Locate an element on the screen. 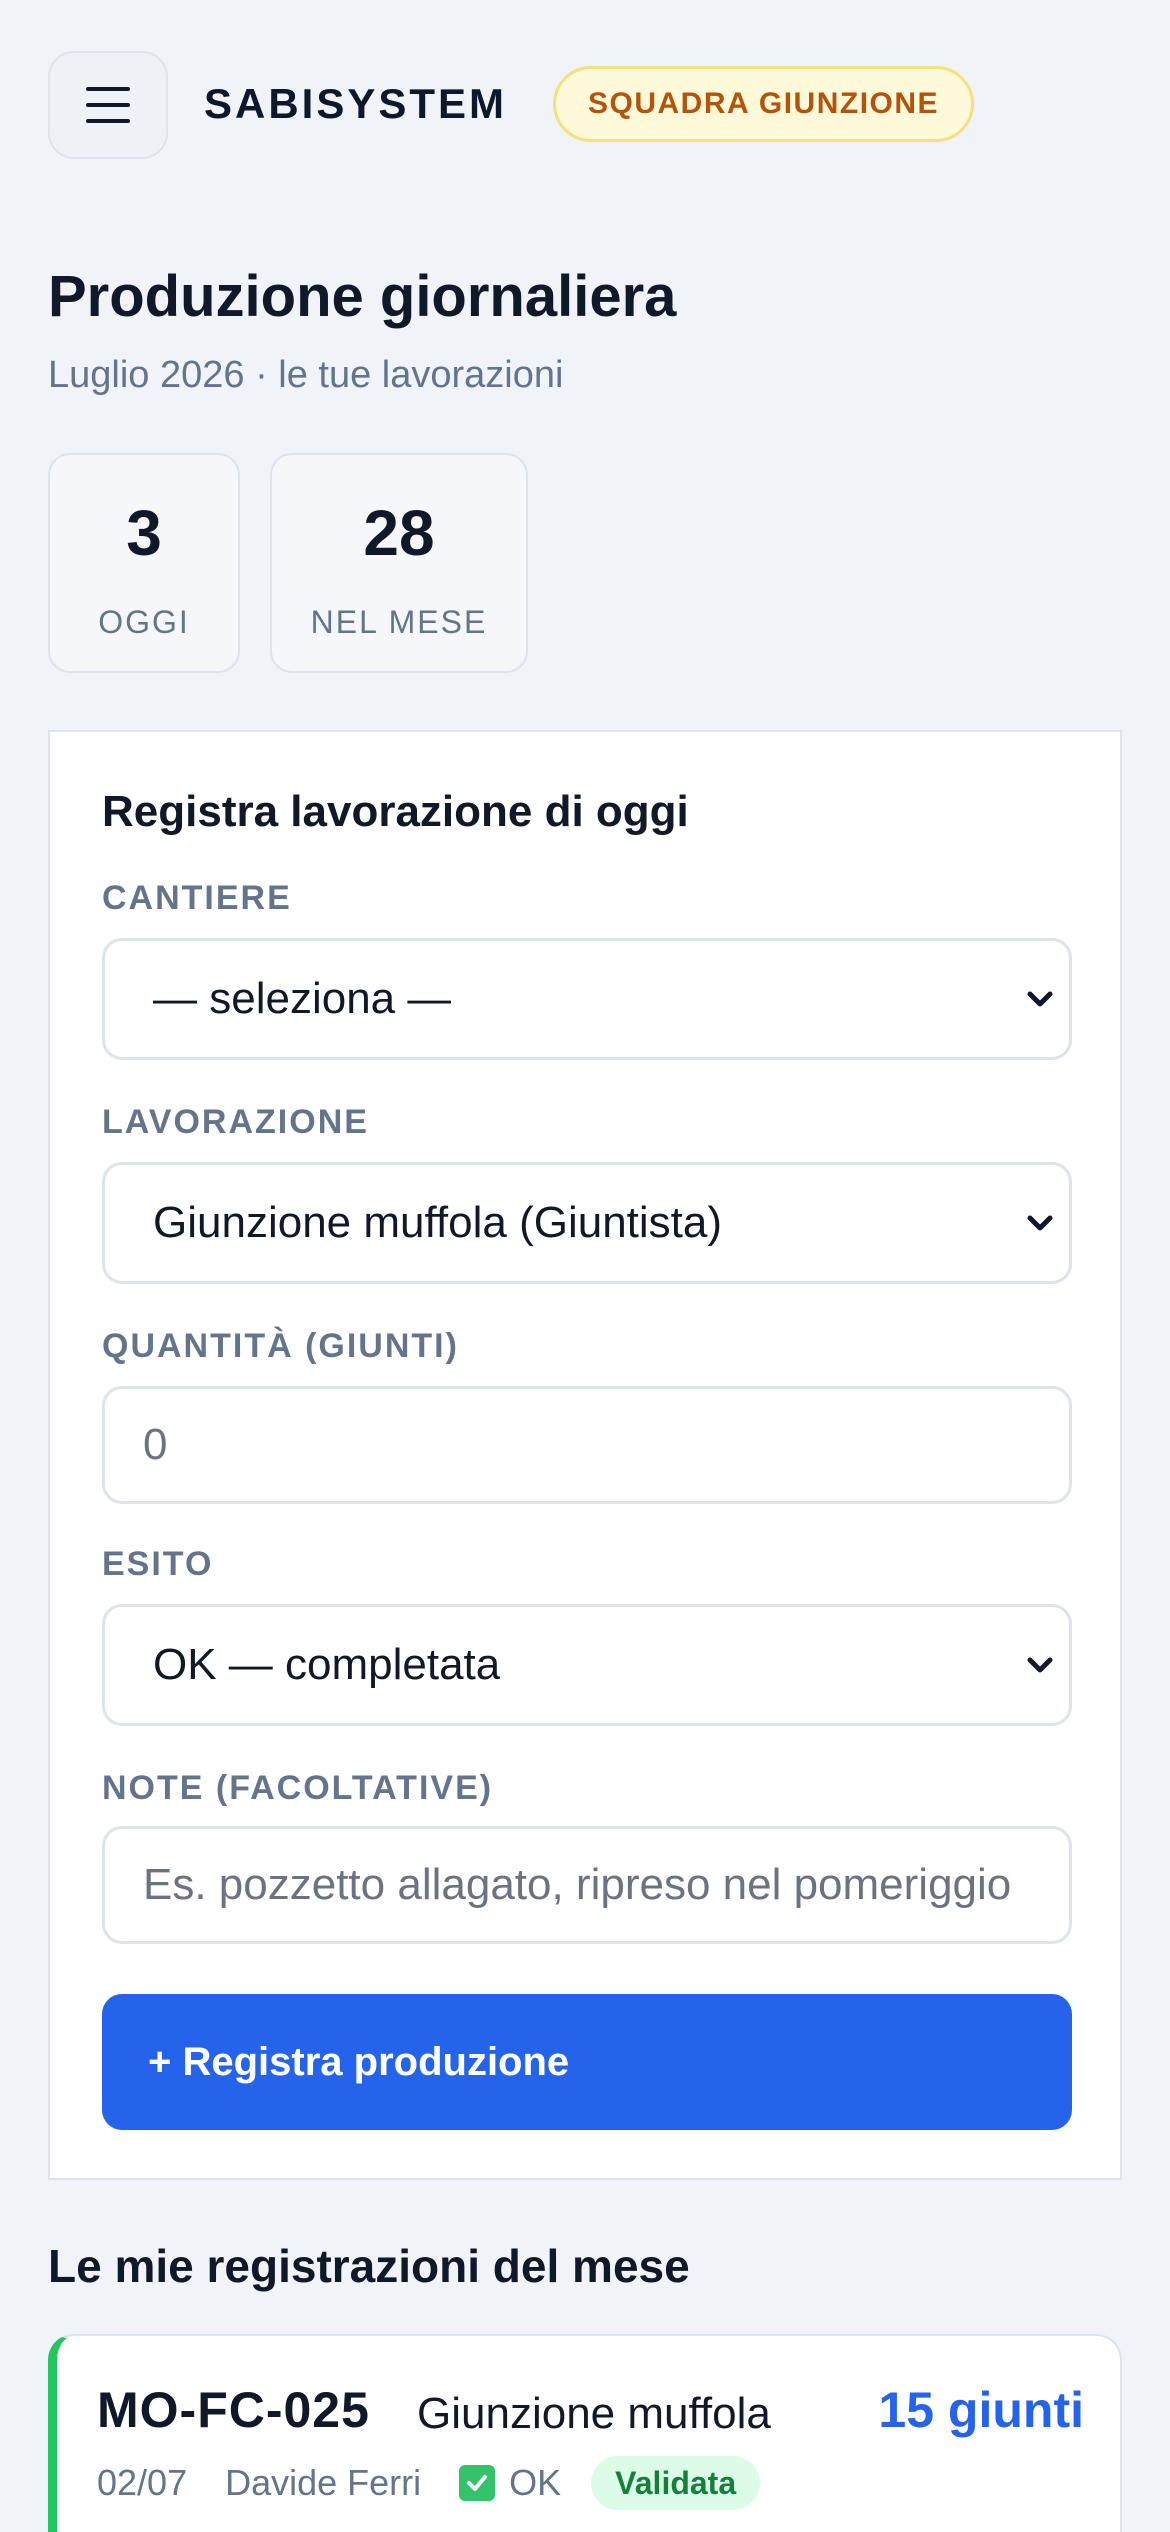 The image size is (1170, 2532). record-date: 02/07 is located at coordinates (142, 2482).